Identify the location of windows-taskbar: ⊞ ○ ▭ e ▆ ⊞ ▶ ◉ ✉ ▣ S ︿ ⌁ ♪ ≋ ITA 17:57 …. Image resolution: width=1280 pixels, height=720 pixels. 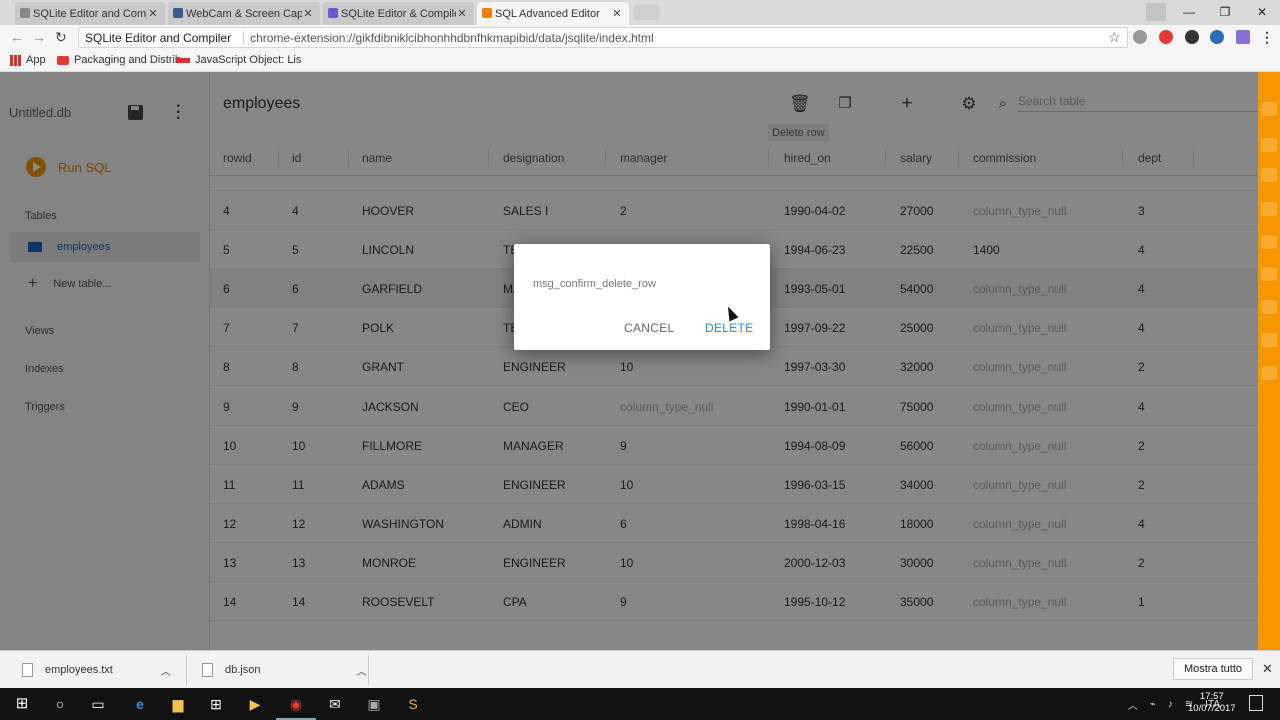
(640, 704).